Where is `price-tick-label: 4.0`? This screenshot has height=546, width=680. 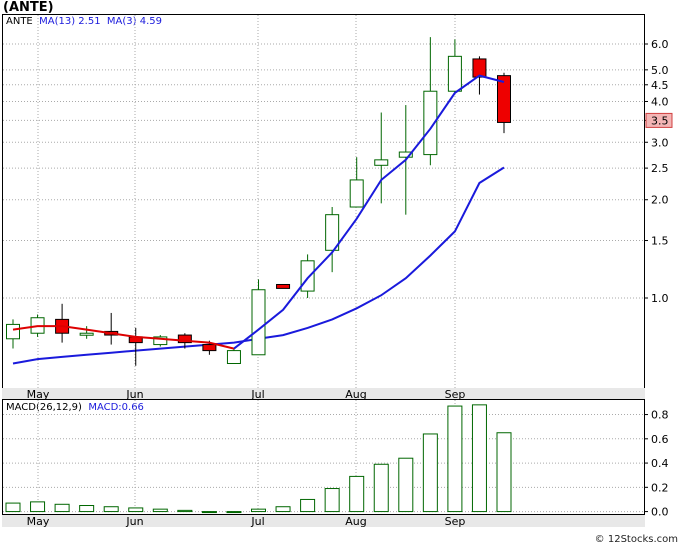
price-tick-label: 4.0 is located at coordinates (660, 101).